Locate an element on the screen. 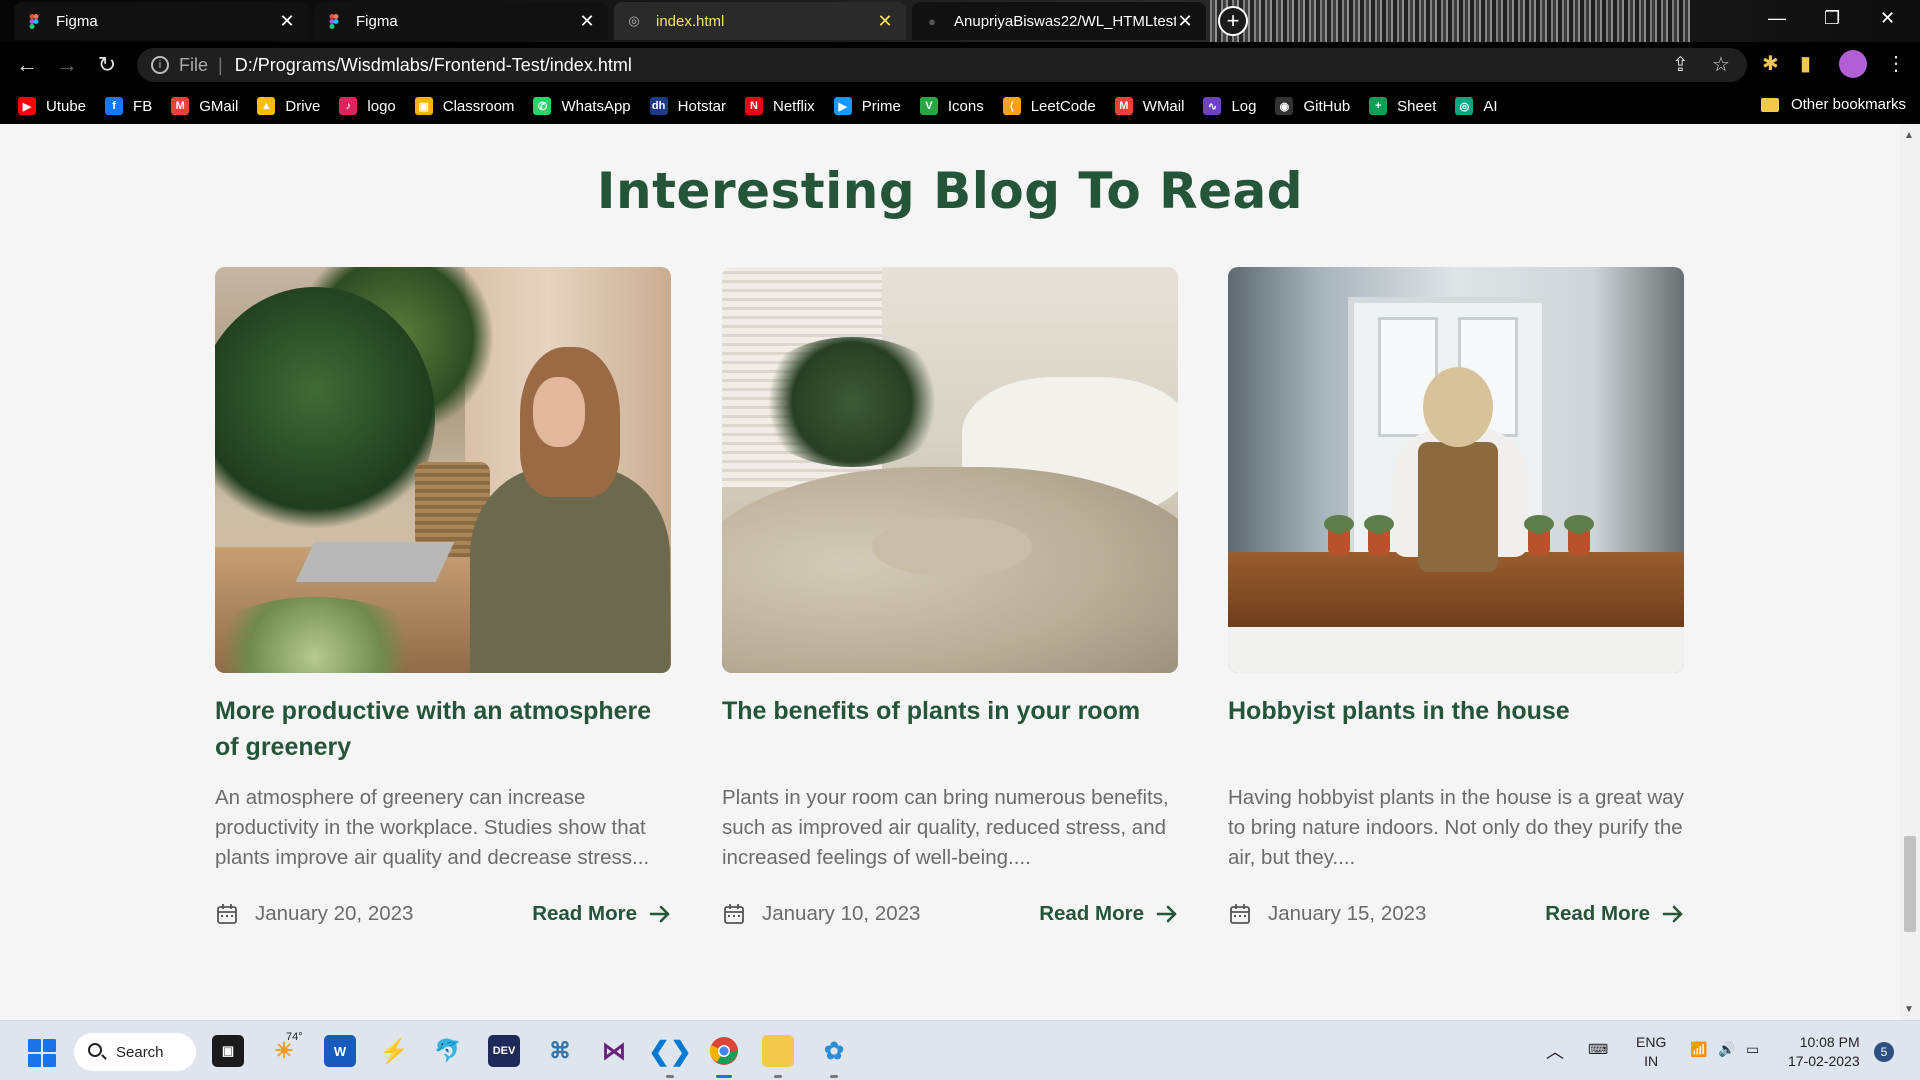  scroll-down-icon: ▼ is located at coordinates (1909, 1009).